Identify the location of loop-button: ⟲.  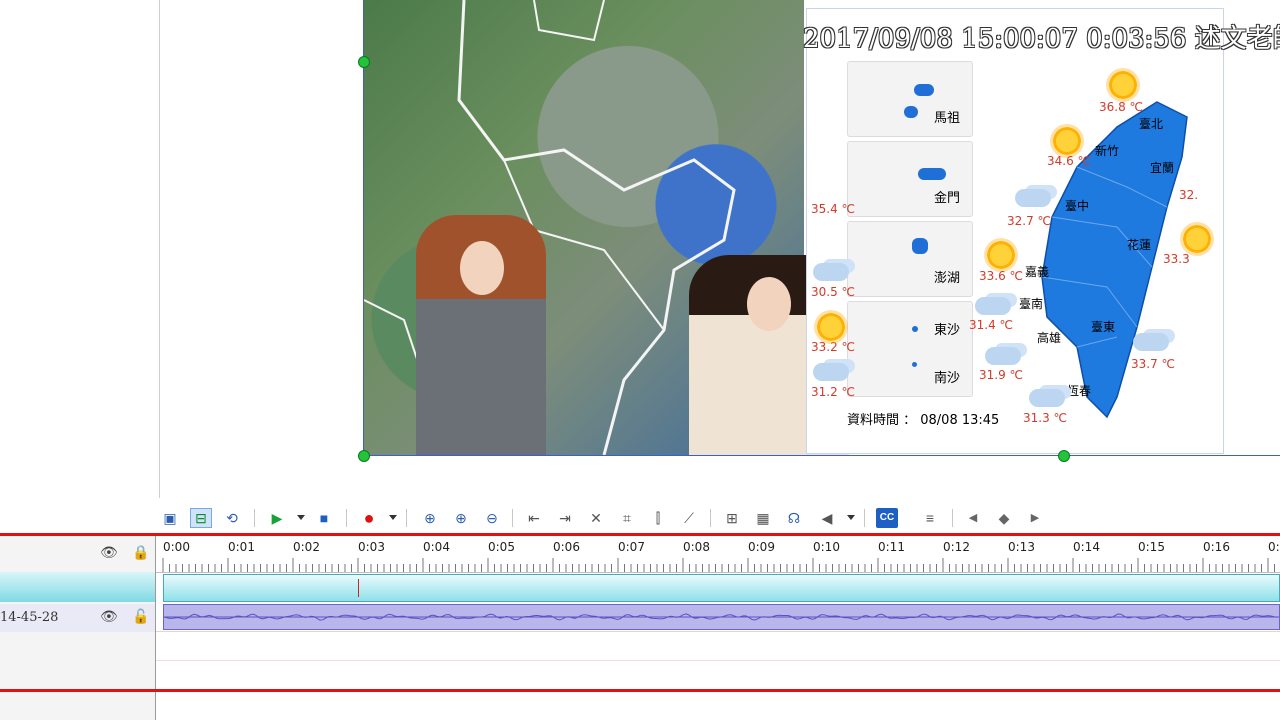
(232, 518).